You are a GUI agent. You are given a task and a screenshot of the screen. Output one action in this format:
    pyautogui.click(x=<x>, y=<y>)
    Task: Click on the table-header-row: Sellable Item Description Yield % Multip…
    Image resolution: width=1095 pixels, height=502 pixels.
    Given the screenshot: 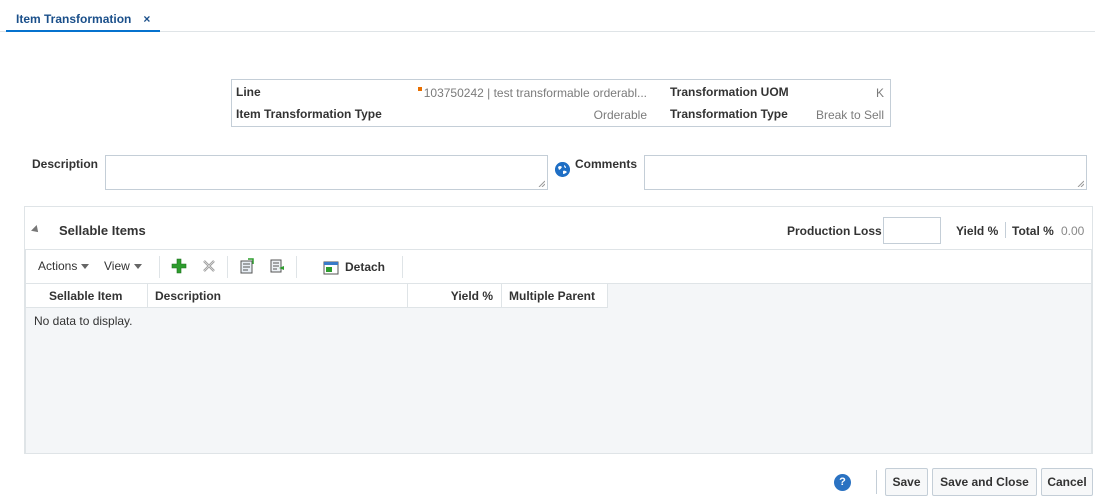 What is the action you would take?
    pyautogui.click(x=317, y=296)
    